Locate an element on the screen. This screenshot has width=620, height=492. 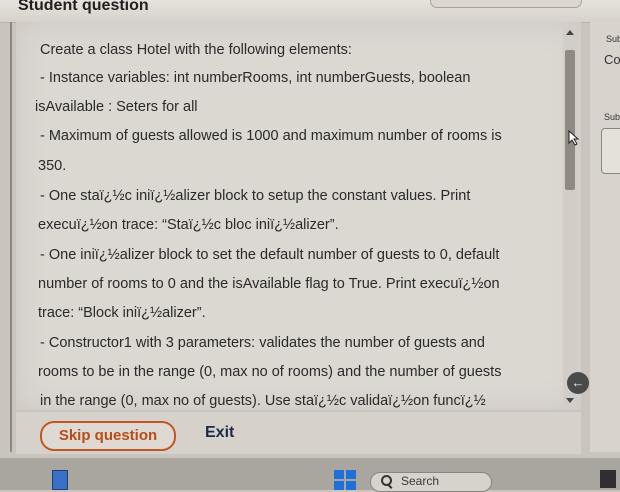
arrow-left-icon: ← is located at coordinates (578, 383).